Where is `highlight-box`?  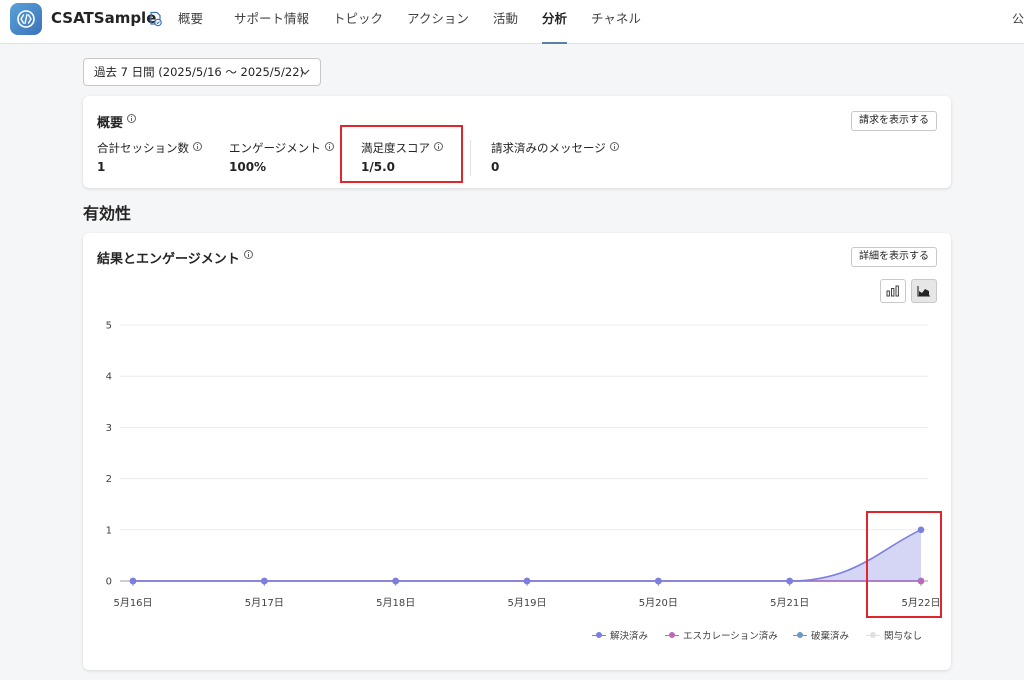
highlight-box is located at coordinates (904, 564).